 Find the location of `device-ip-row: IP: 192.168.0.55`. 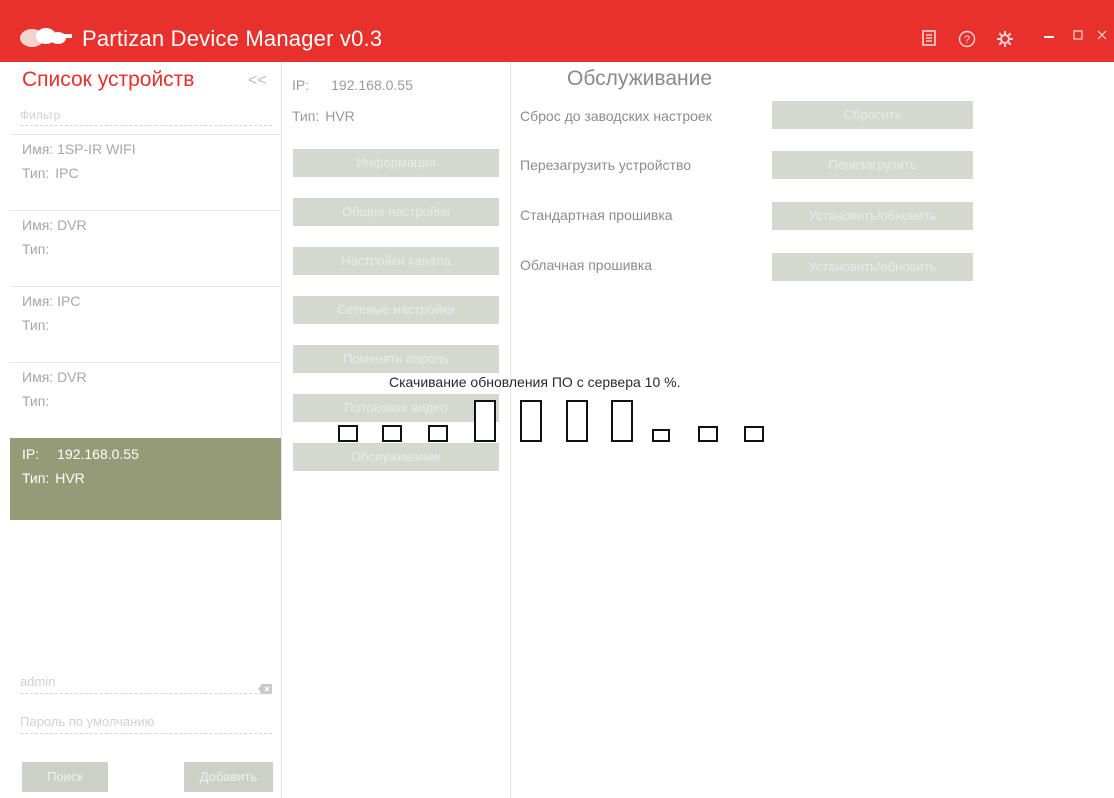

device-ip-row: IP: 192.168.0.55 is located at coordinates (352, 85).